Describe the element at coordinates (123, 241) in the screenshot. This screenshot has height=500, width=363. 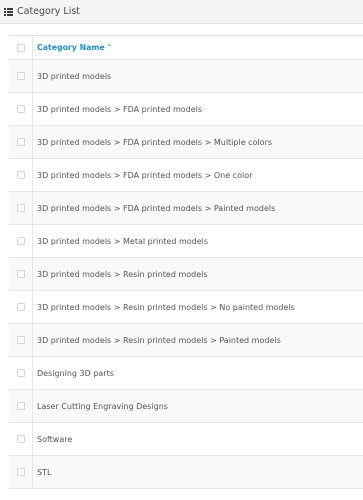
I see `category-name-cell: 3D printed models > Metal printed models` at that location.